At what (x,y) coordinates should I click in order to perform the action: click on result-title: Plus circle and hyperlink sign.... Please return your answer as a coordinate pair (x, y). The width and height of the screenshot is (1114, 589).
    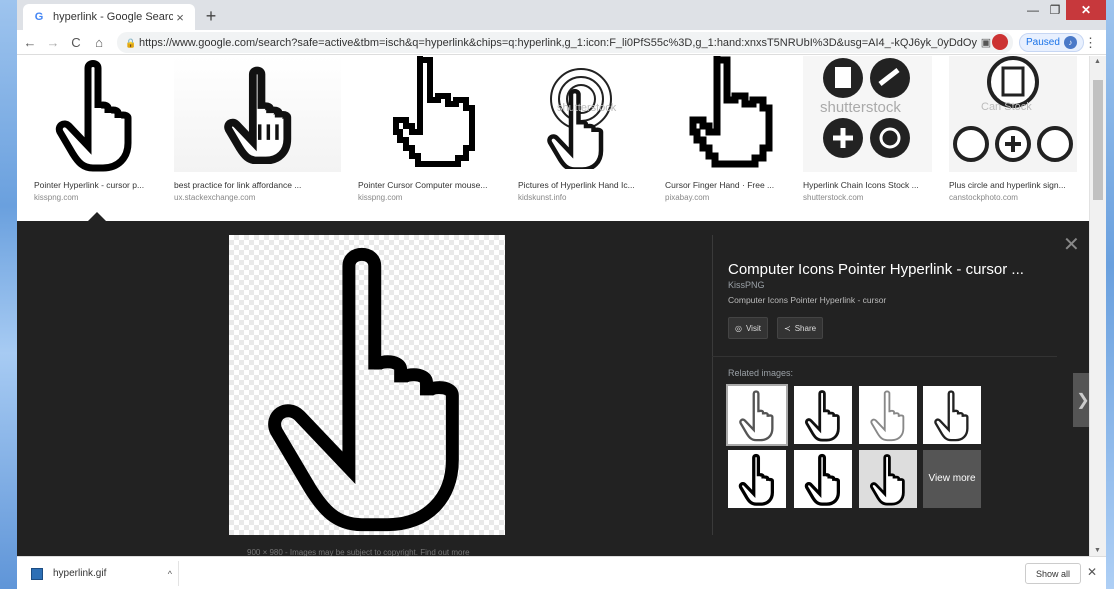
    Looking at the image, I should click on (1011, 185).